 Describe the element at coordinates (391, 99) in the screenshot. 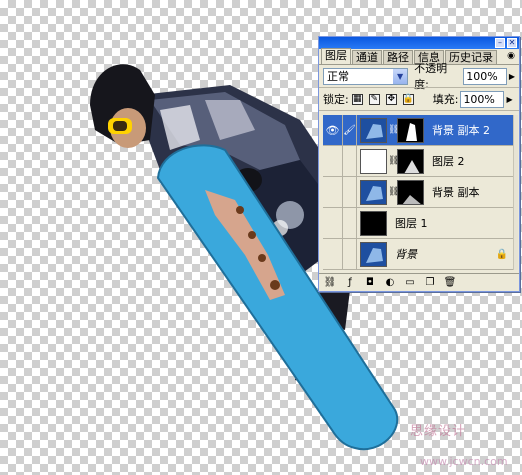

I see `lock-position-icon: ✥` at that location.